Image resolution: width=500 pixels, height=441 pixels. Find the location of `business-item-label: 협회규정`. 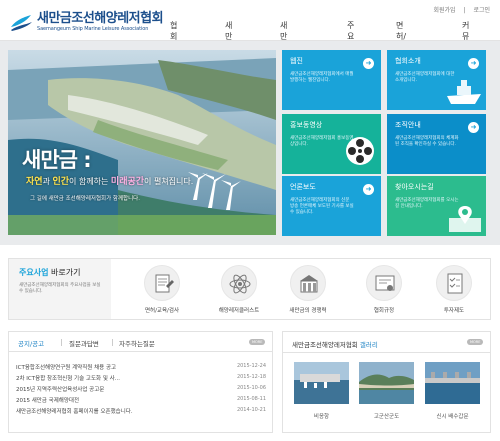

business-item-label: 협회규정 is located at coordinates (384, 311).